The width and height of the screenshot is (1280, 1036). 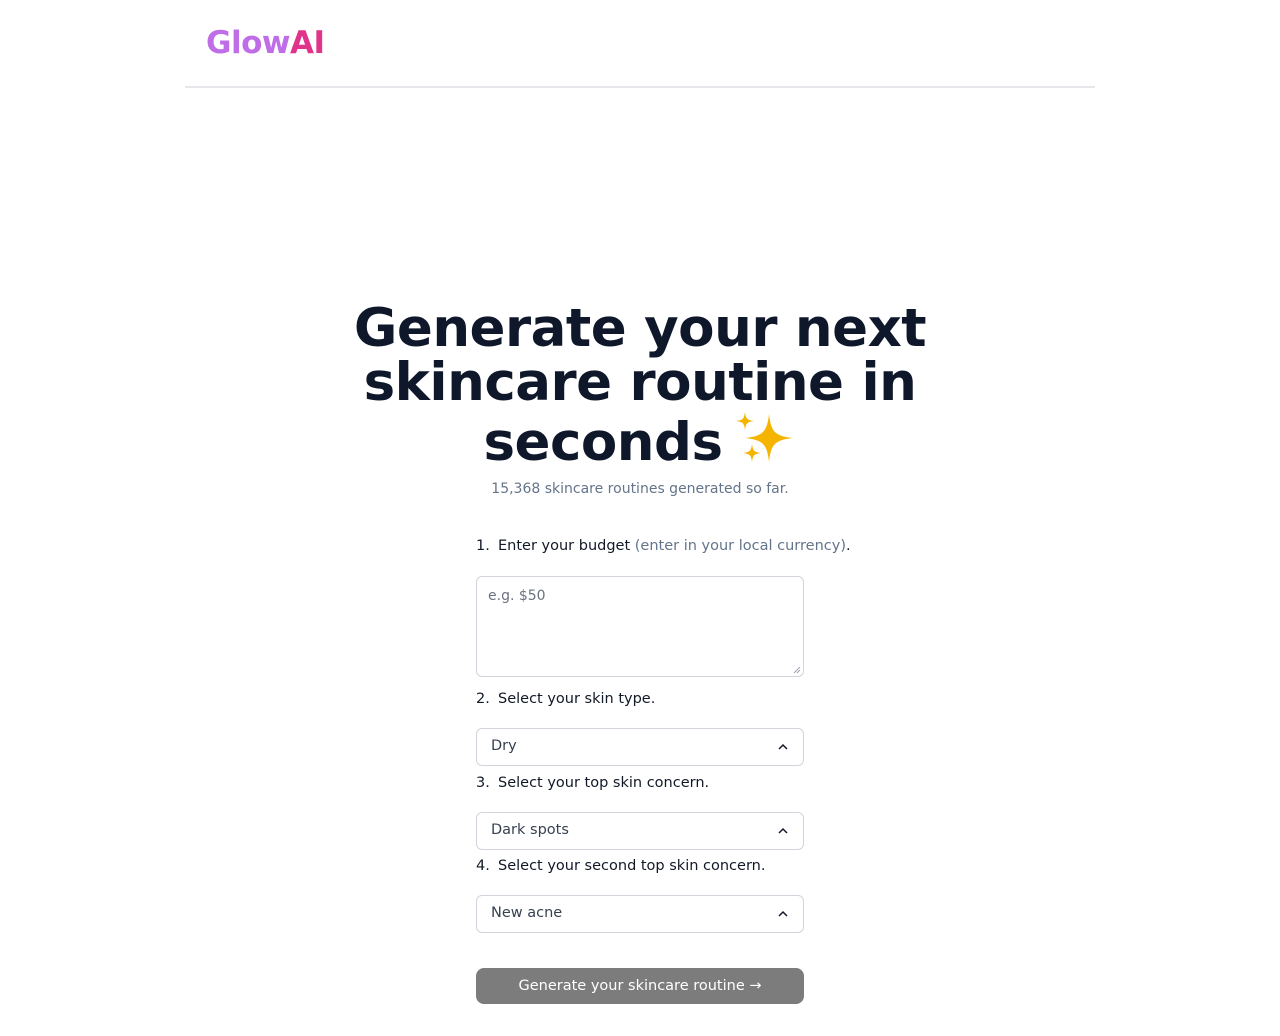 I want to click on step-suffix: ., so click(x=848, y=546).